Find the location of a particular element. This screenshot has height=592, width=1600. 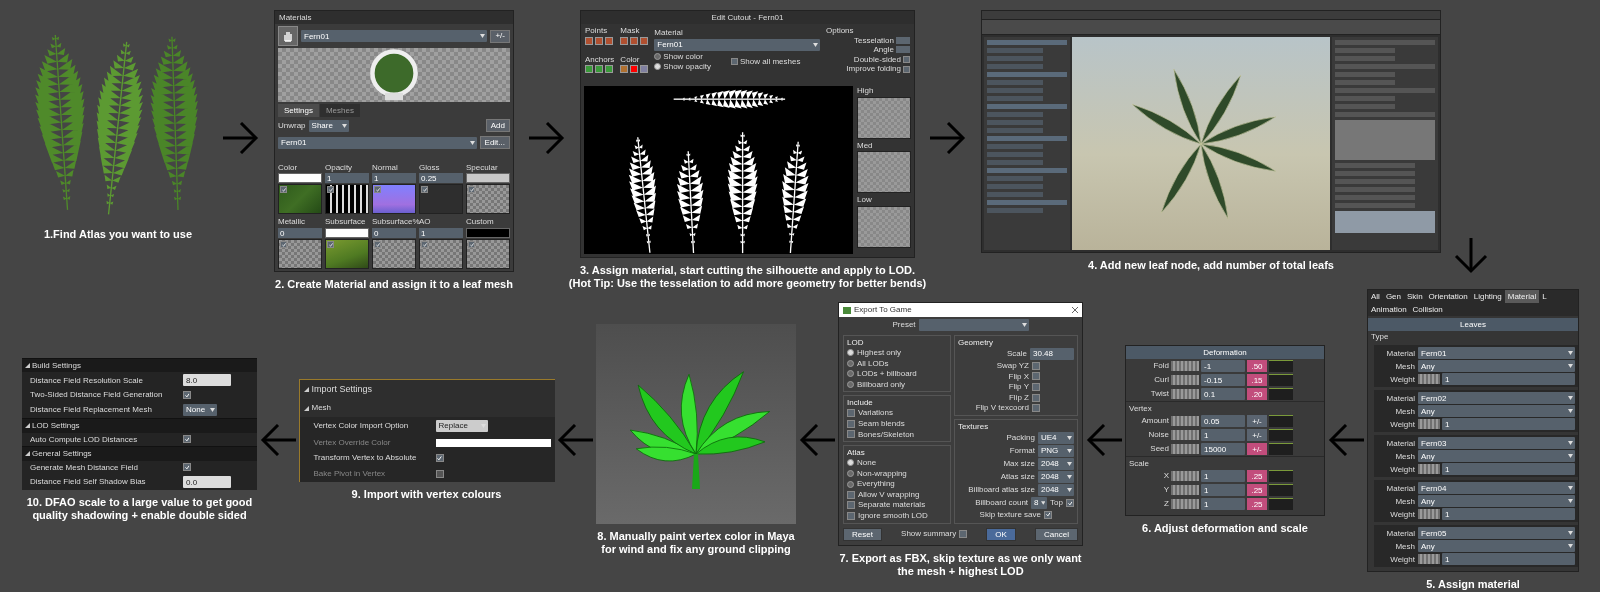

variance-button: .15 is located at coordinates (1257, 380).